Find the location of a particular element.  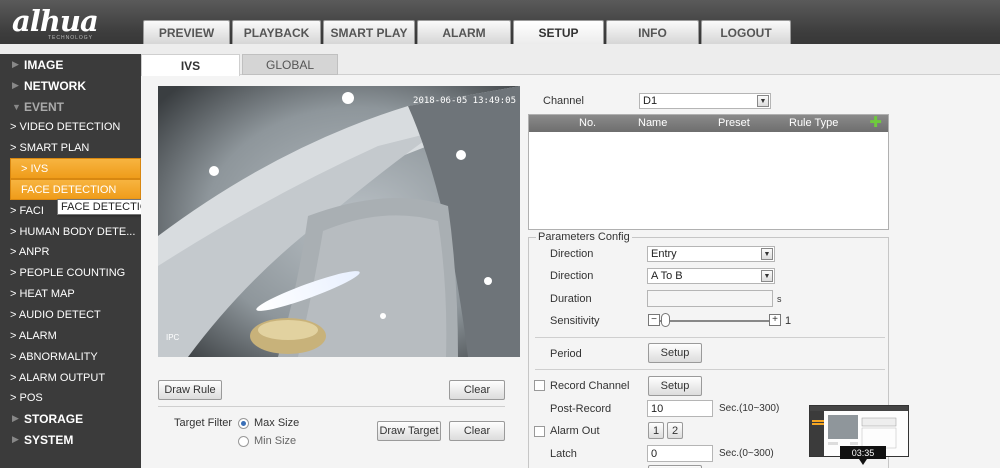

tab-global: GLOBAL is located at coordinates (290, 64).